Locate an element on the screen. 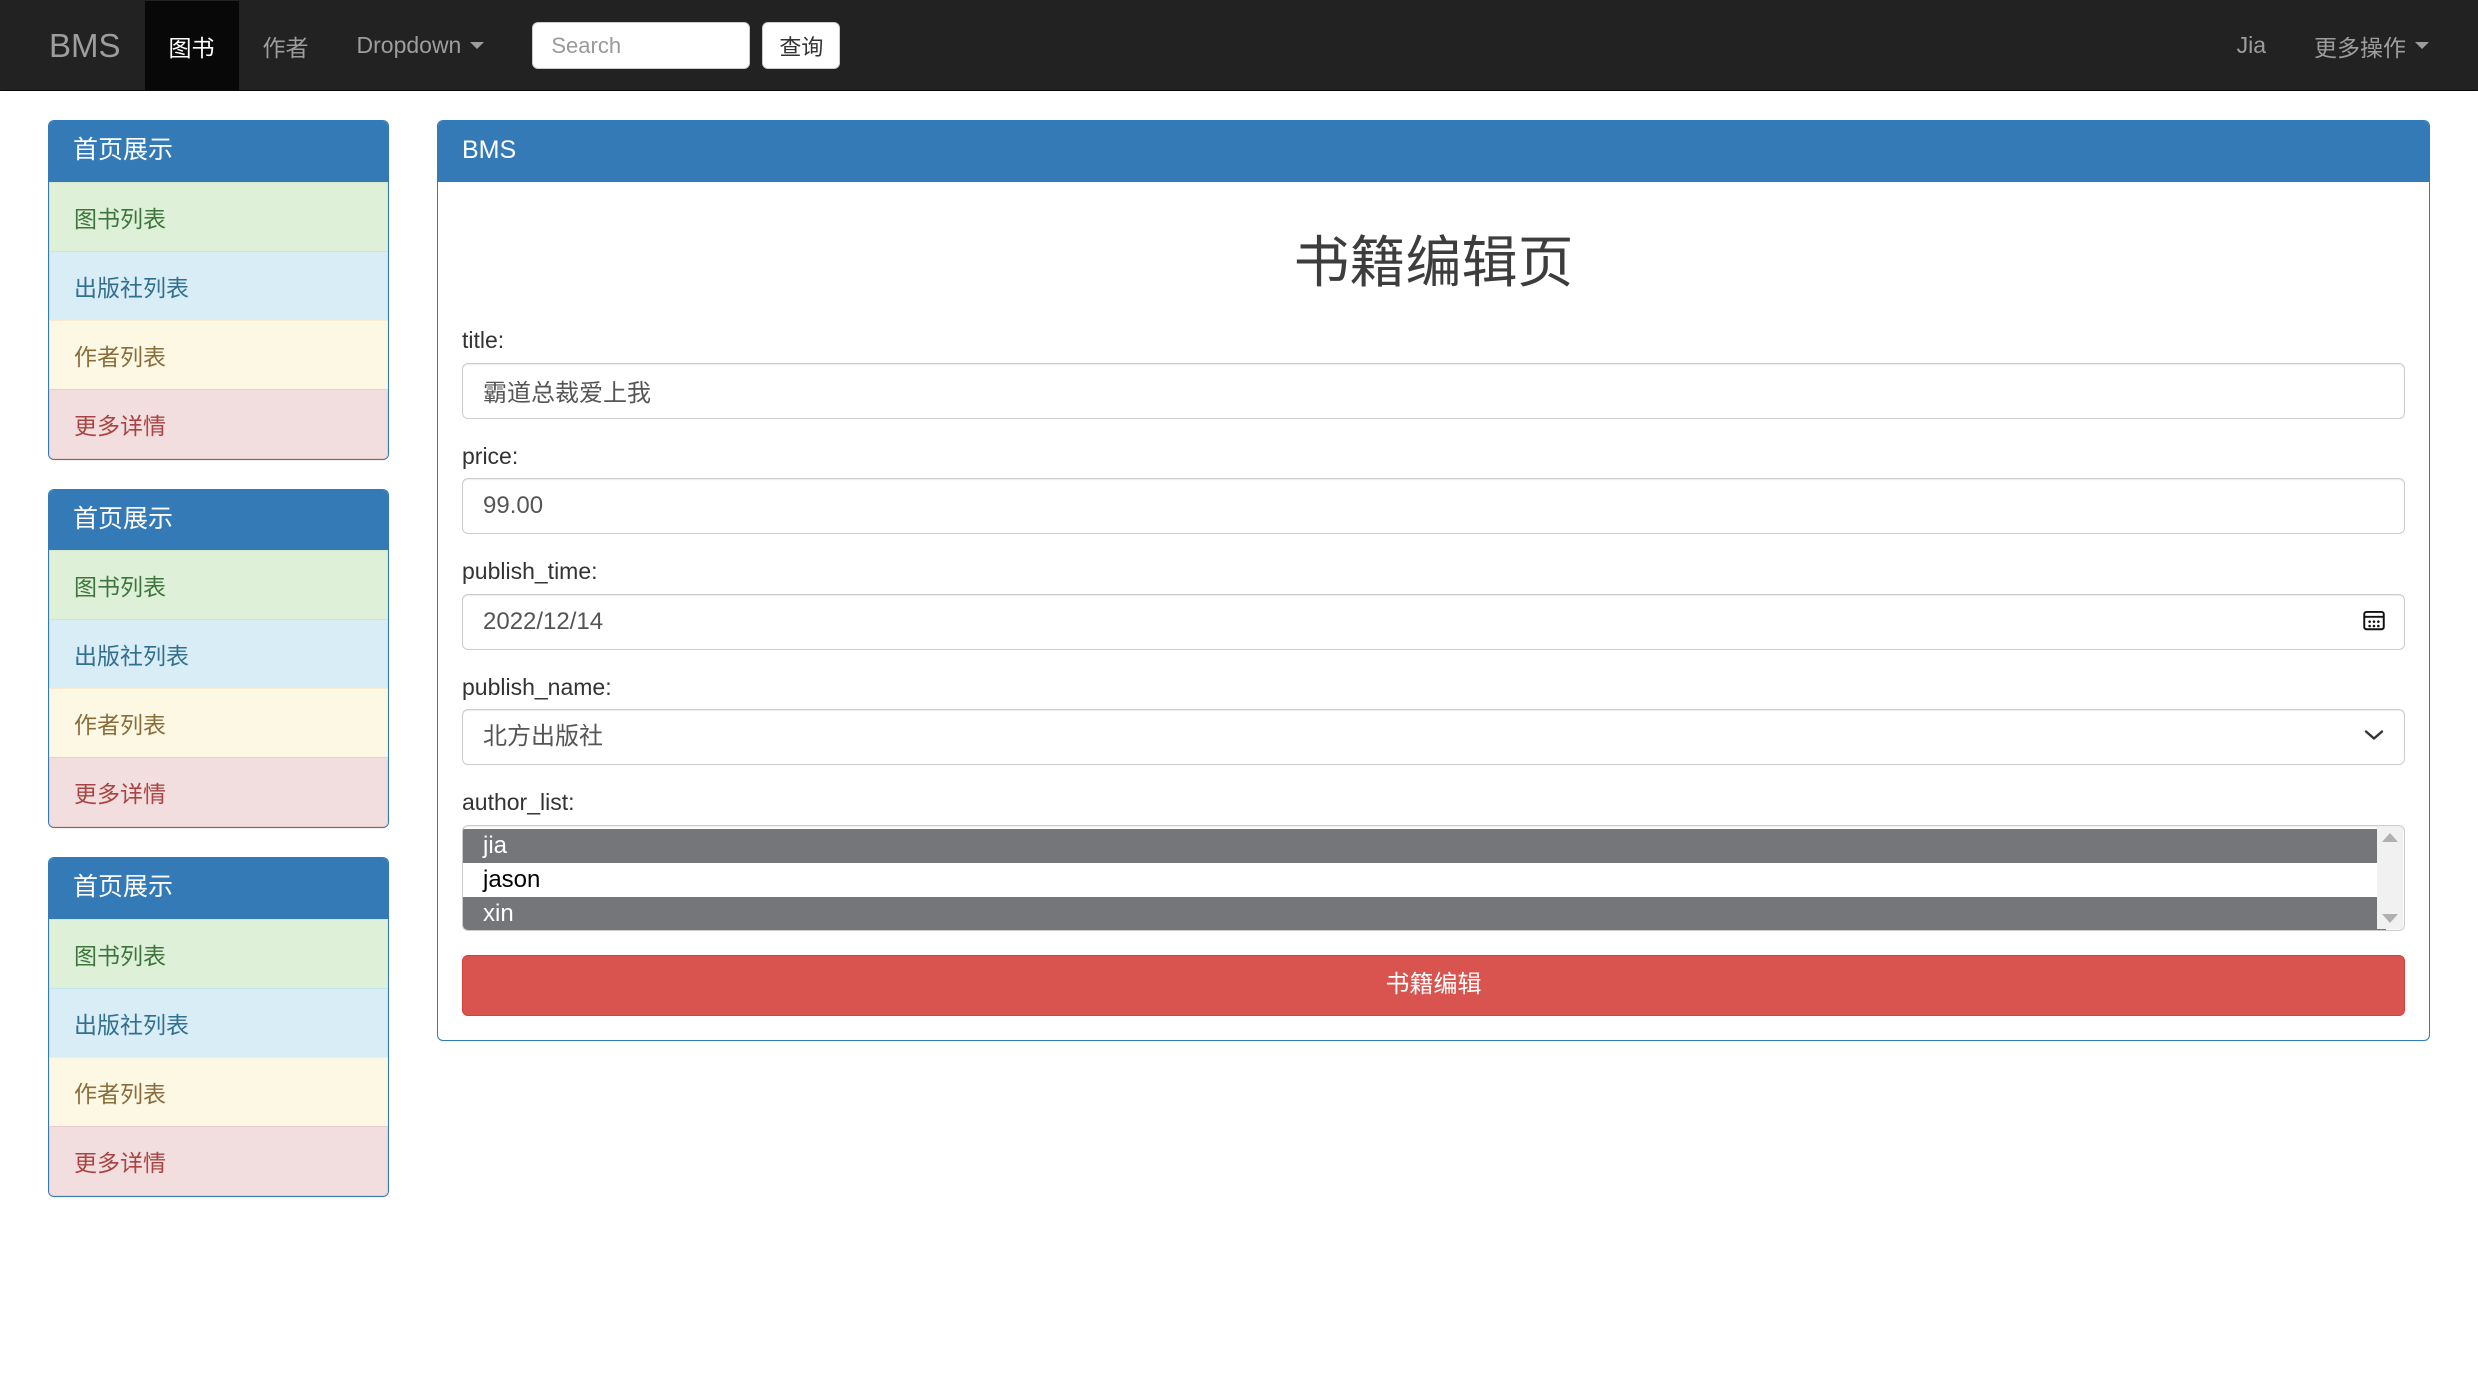 Image resolution: width=2478 pixels, height=1394 pixels. title-input is located at coordinates (1433, 390).